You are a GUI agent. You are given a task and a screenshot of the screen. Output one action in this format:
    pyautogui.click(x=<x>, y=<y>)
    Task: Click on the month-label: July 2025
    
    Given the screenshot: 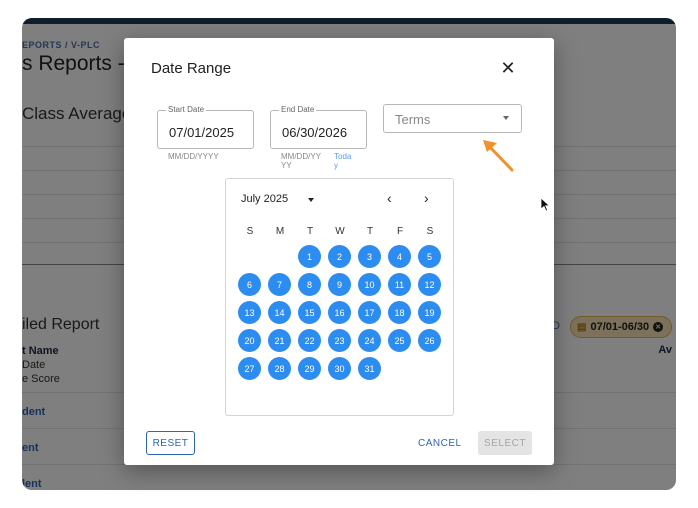 What is the action you would take?
    pyautogui.click(x=264, y=199)
    